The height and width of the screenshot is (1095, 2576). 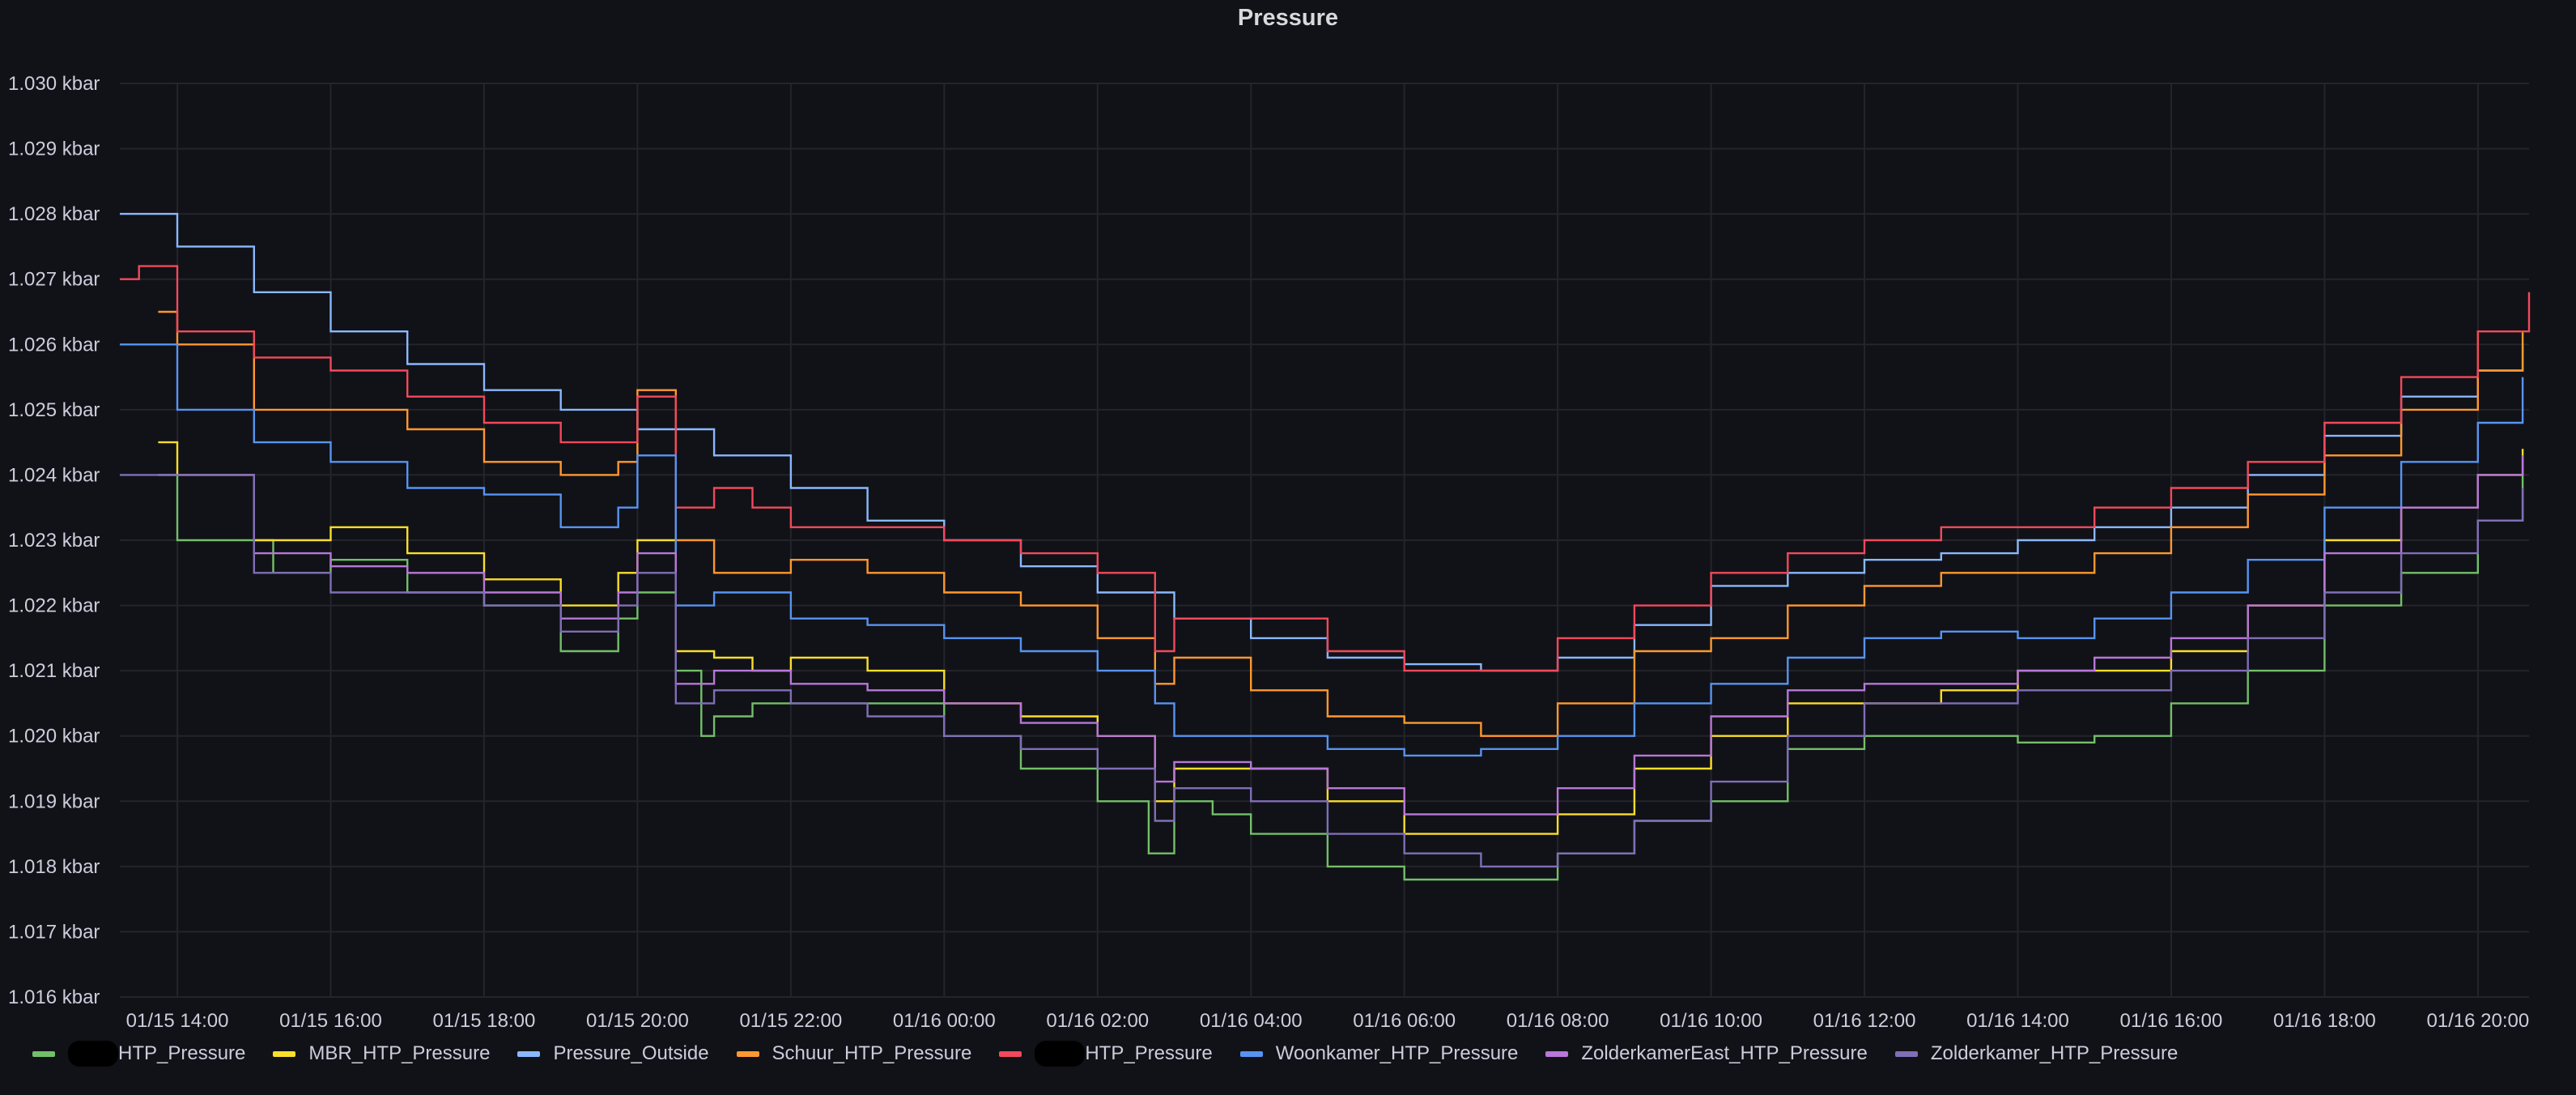 I want to click on x-tick-label: 01/16 10:00, so click(x=1711, y=1021).